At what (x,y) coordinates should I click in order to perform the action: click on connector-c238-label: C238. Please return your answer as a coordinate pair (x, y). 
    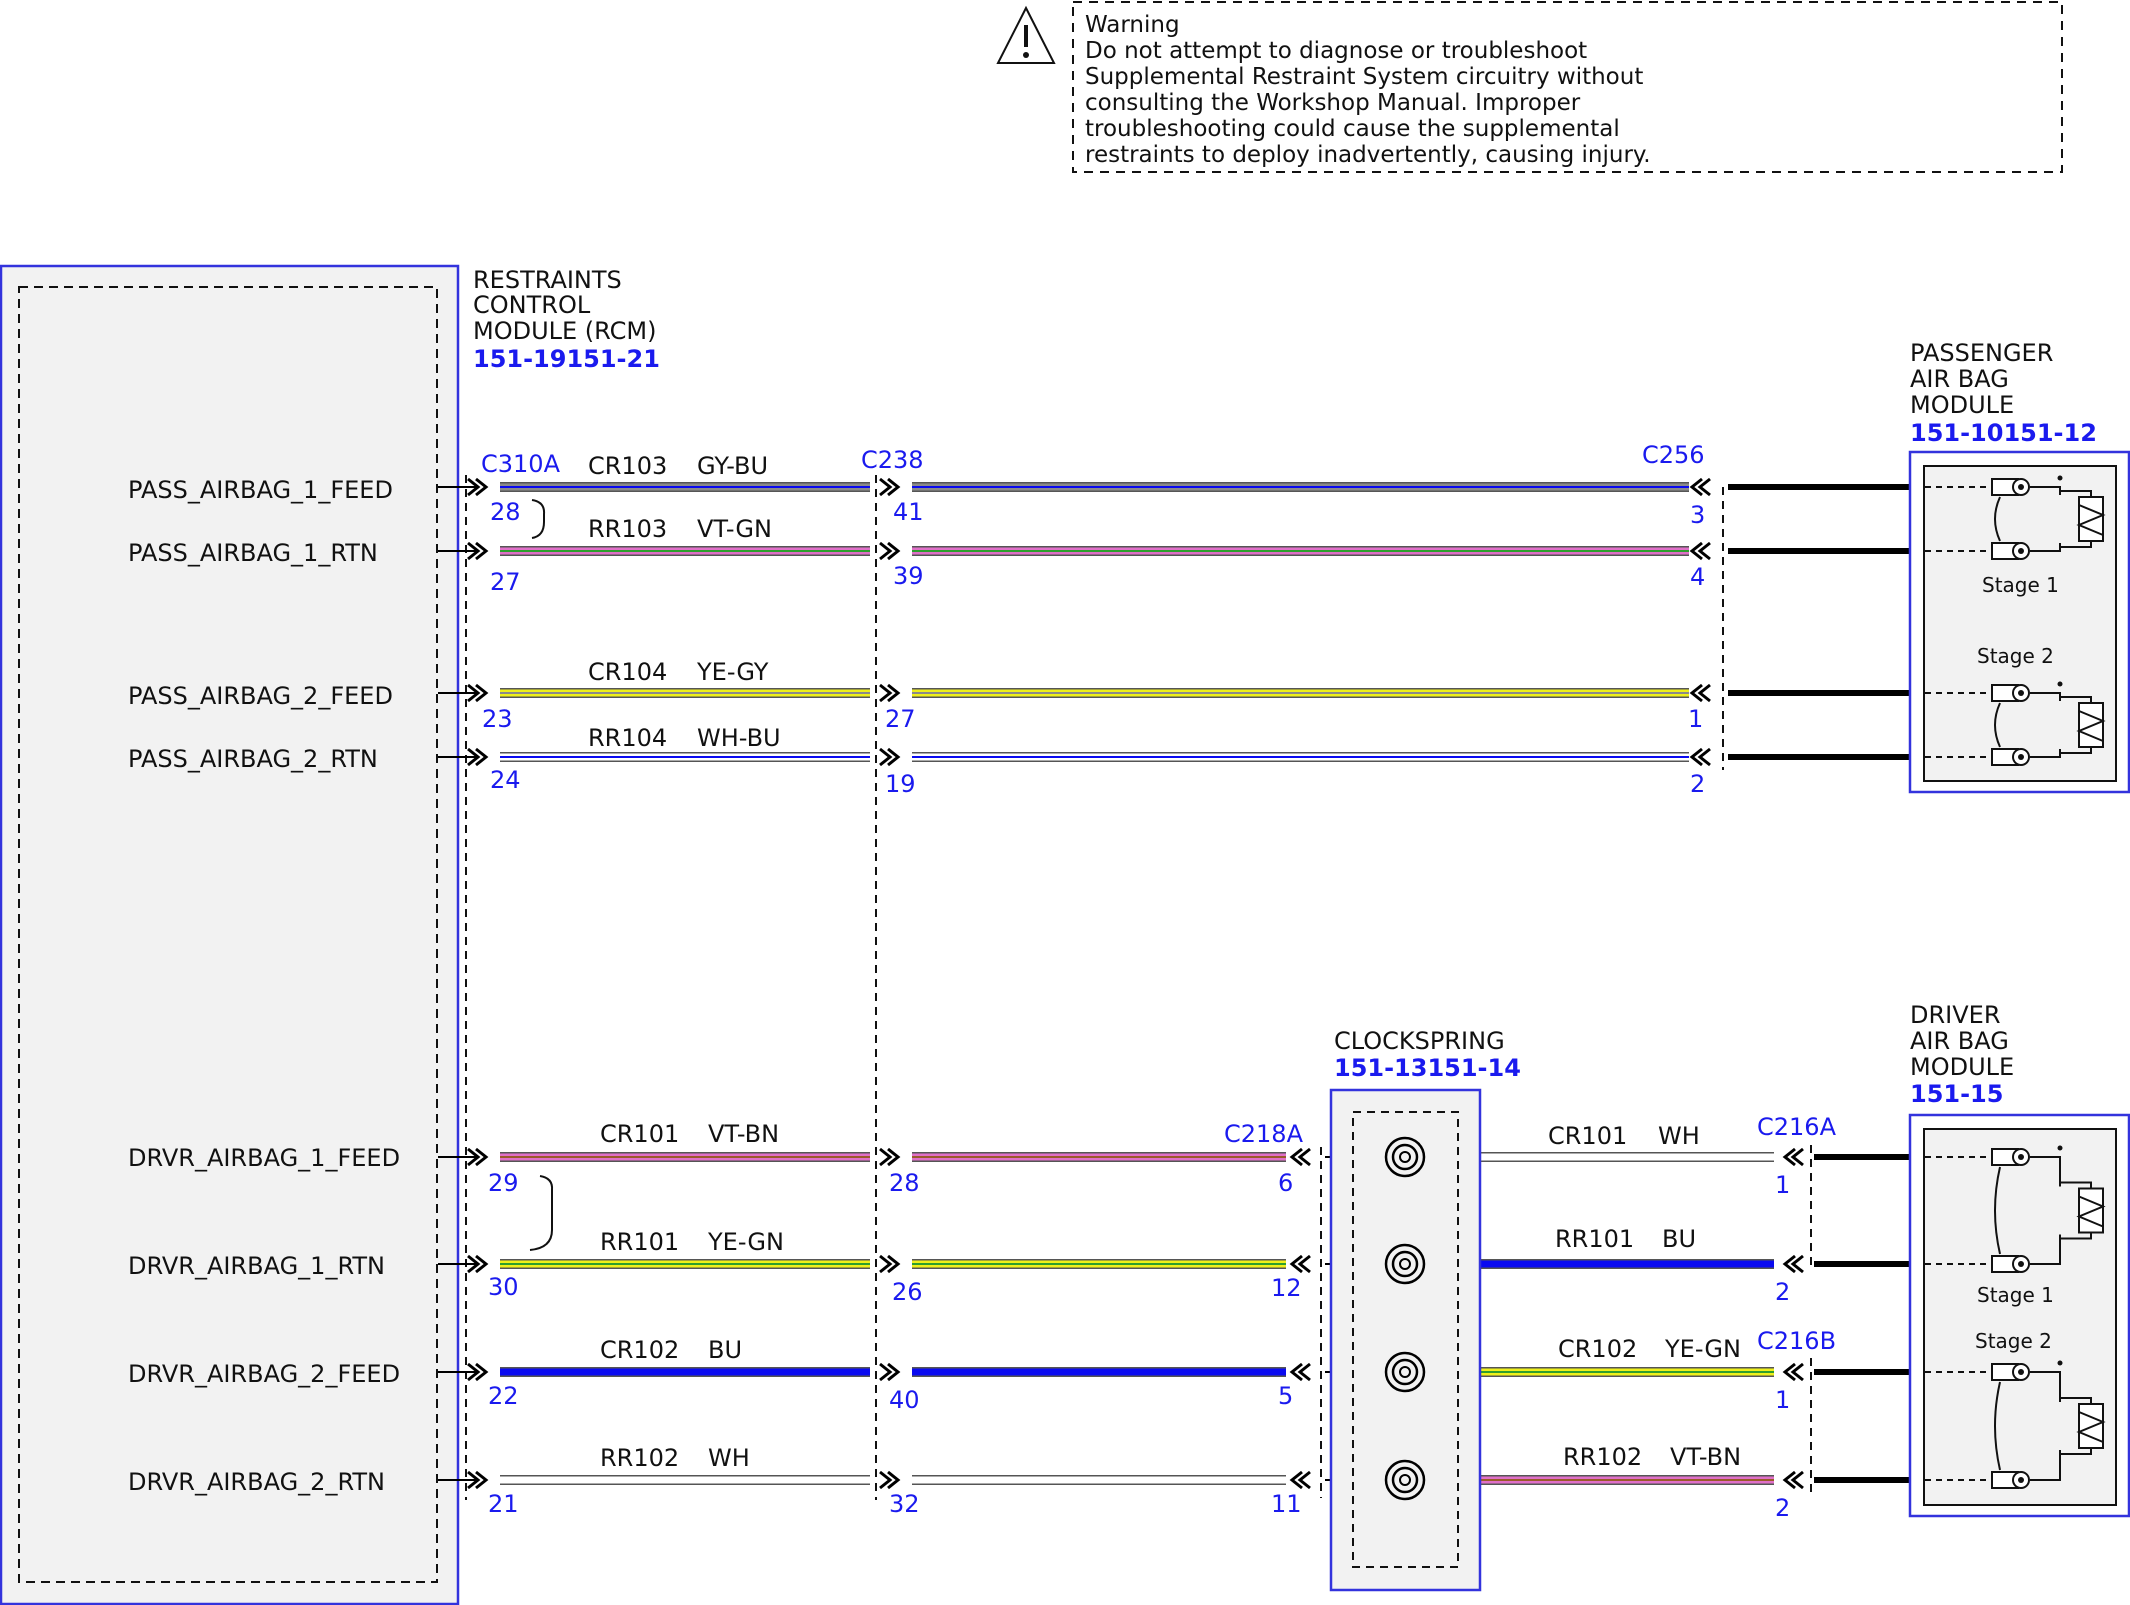
    Looking at the image, I should click on (892, 460).